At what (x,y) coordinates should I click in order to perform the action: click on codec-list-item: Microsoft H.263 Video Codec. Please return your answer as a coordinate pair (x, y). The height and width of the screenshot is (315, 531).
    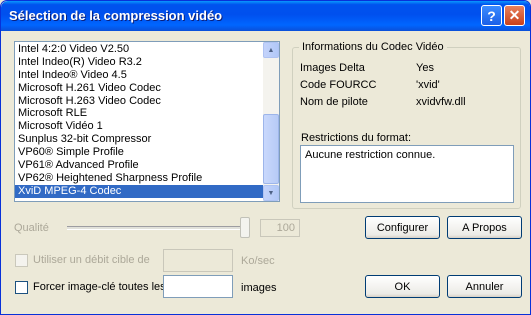
    Looking at the image, I should click on (140, 101).